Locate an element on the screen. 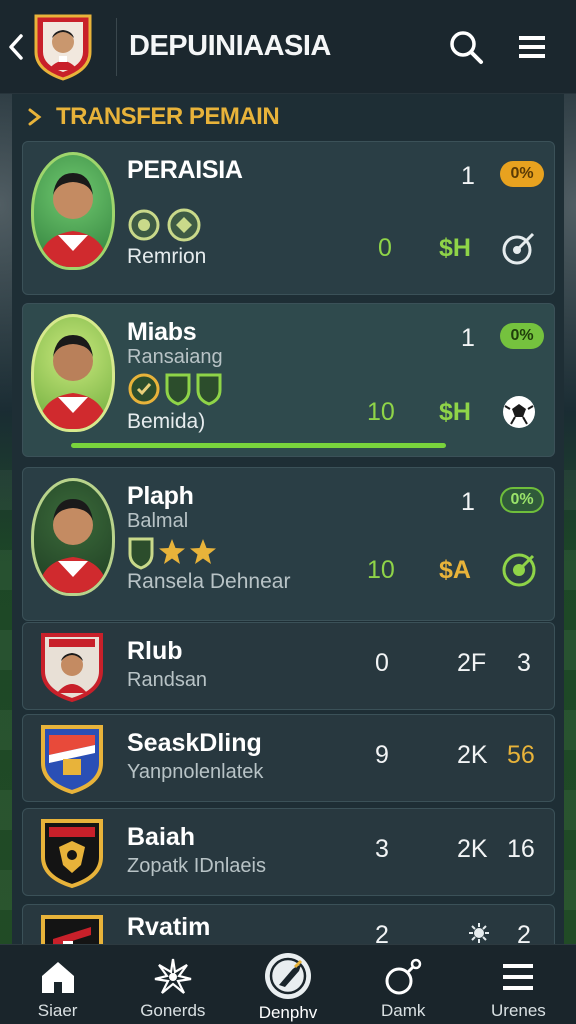 This screenshot has width=576, height=1024. section-title: TRANSFER PEMAIN is located at coordinates (168, 116).